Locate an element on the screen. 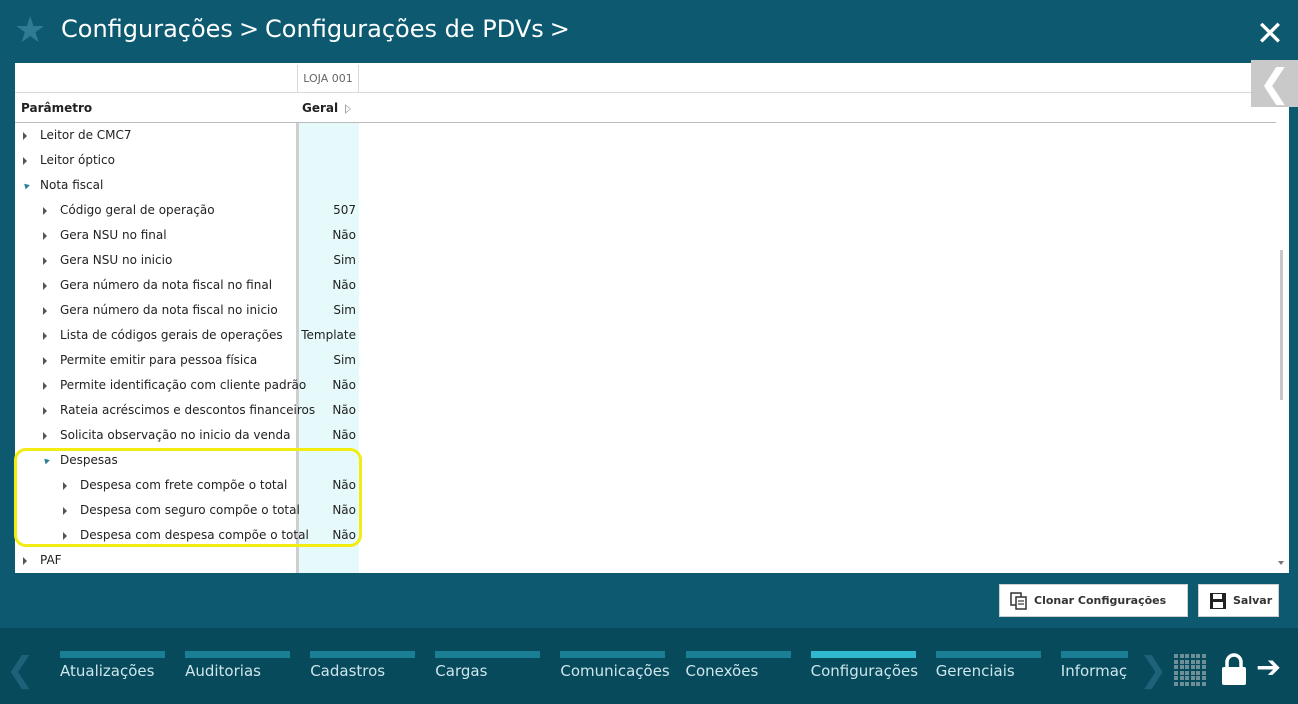 This screenshot has height=704, width=1298. nav-item: Cadastros is located at coordinates (363, 671).